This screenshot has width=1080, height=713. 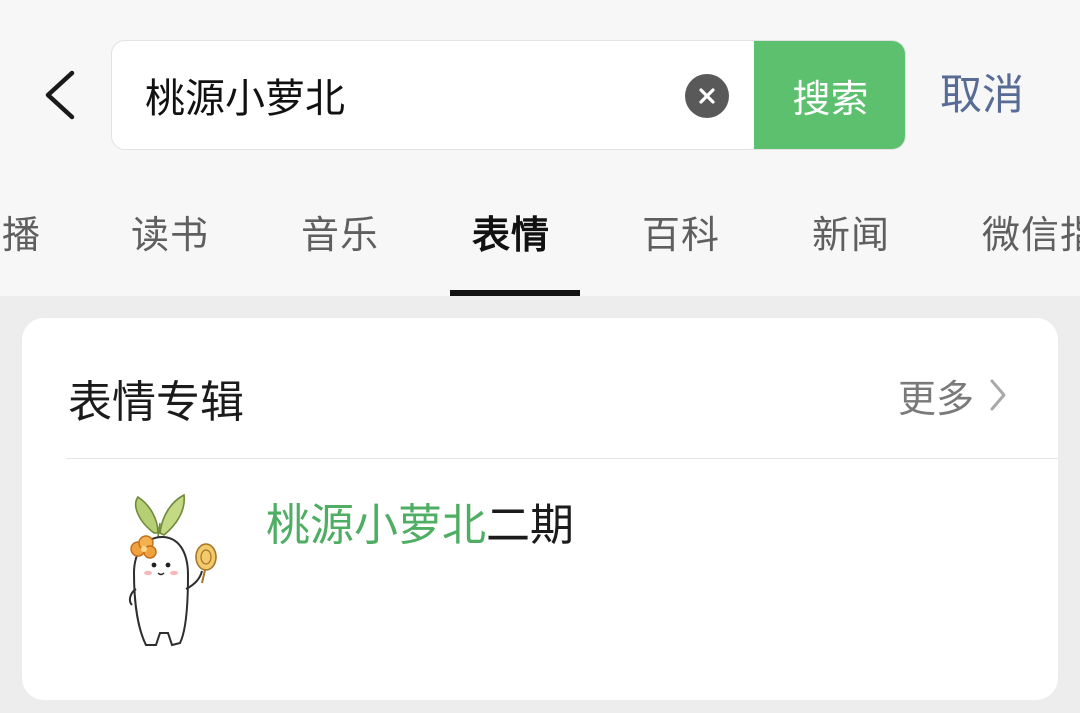 I want to click on search-input, so click(x=392, y=95).